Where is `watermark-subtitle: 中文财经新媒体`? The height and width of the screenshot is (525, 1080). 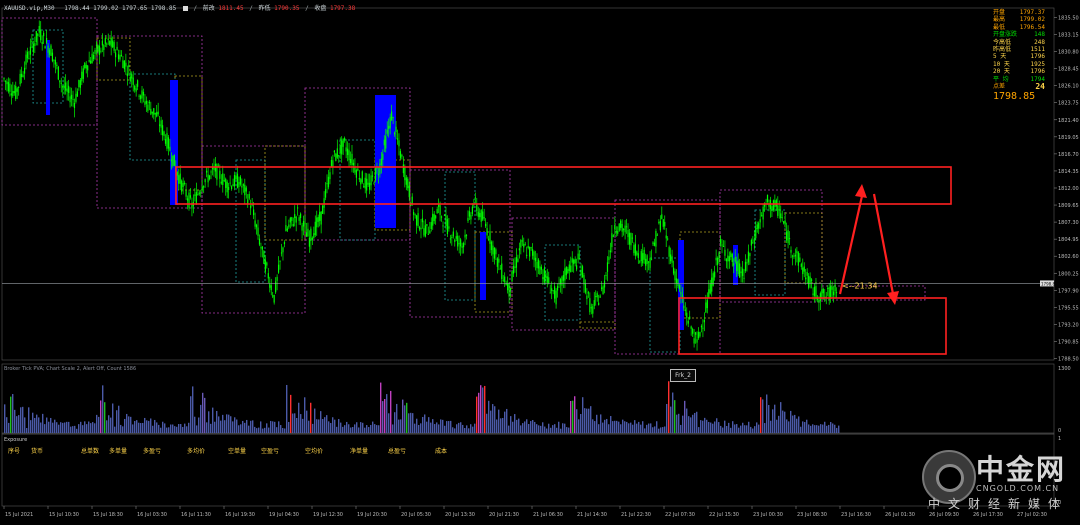 watermark-subtitle: 中文财经新媒体 is located at coordinates (998, 504).